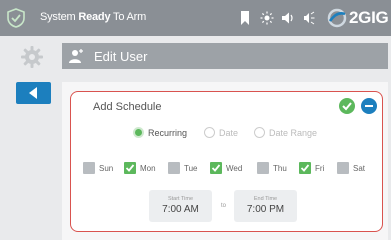 The image size is (391, 240). I want to click on day-sun: Sun, so click(98, 168).